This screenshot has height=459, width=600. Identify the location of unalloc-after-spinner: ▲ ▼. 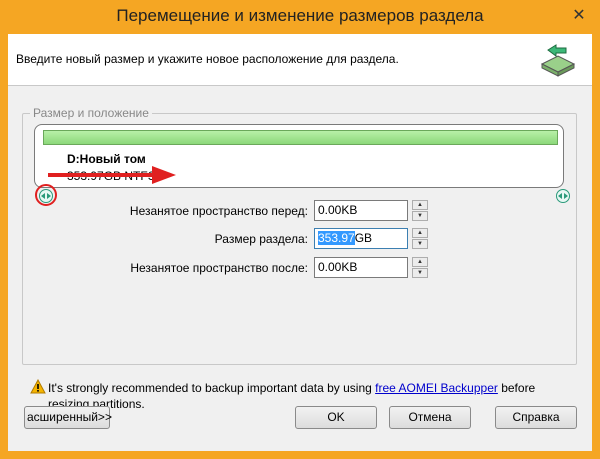
(420, 267).